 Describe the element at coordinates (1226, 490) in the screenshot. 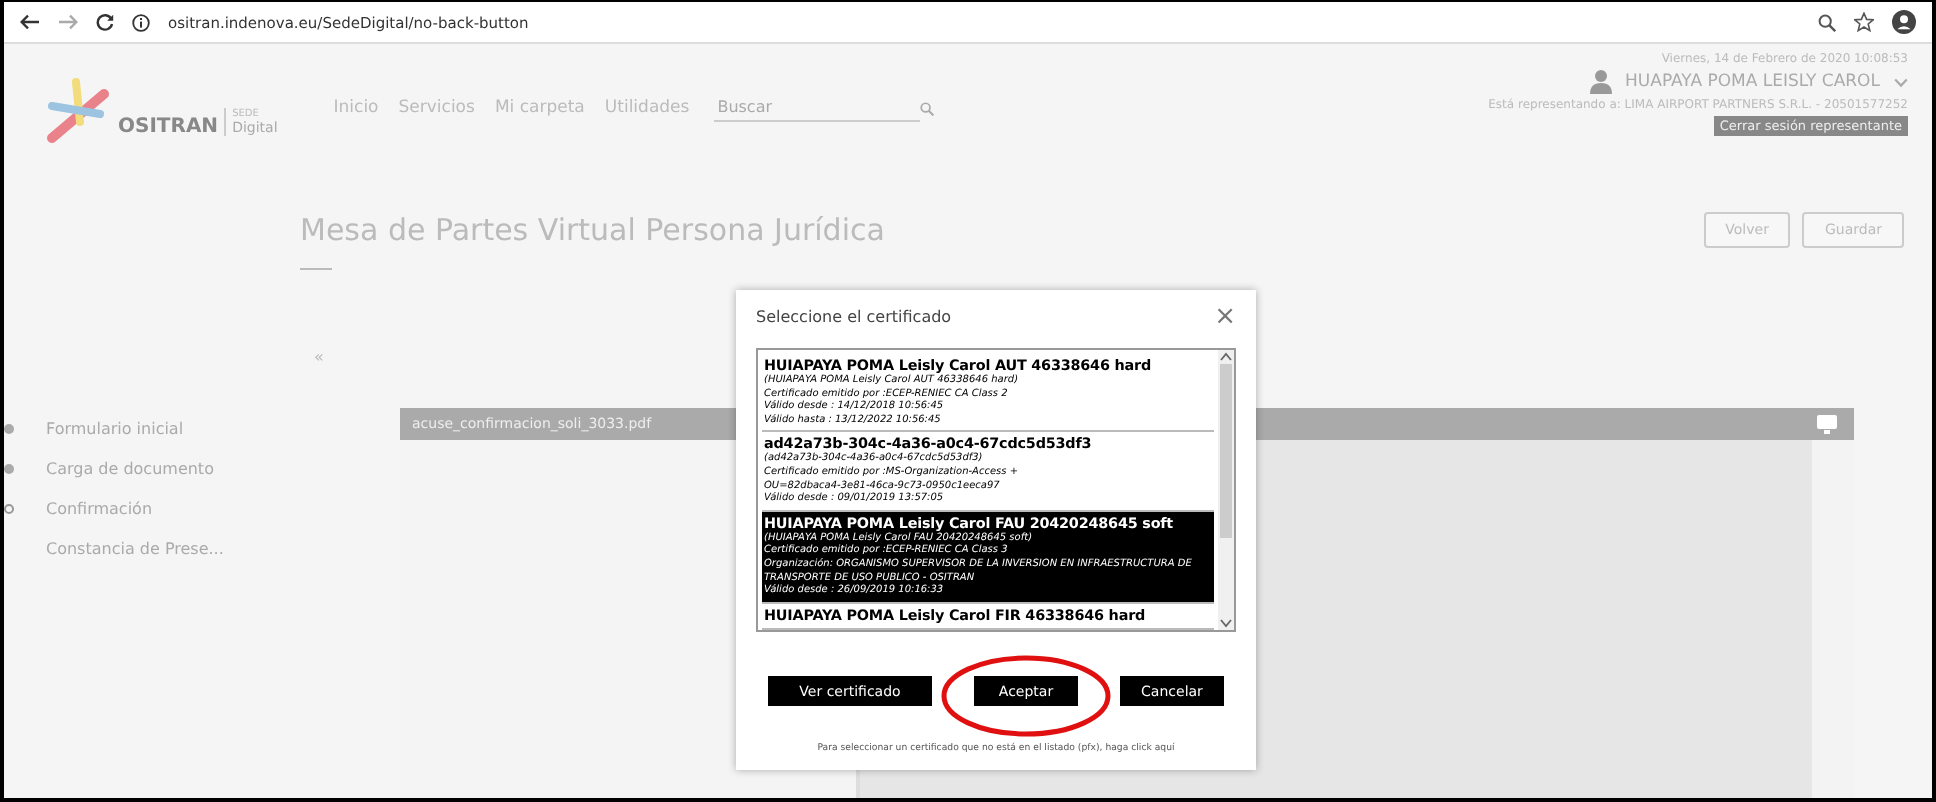

I see `scrollbar` at that location.